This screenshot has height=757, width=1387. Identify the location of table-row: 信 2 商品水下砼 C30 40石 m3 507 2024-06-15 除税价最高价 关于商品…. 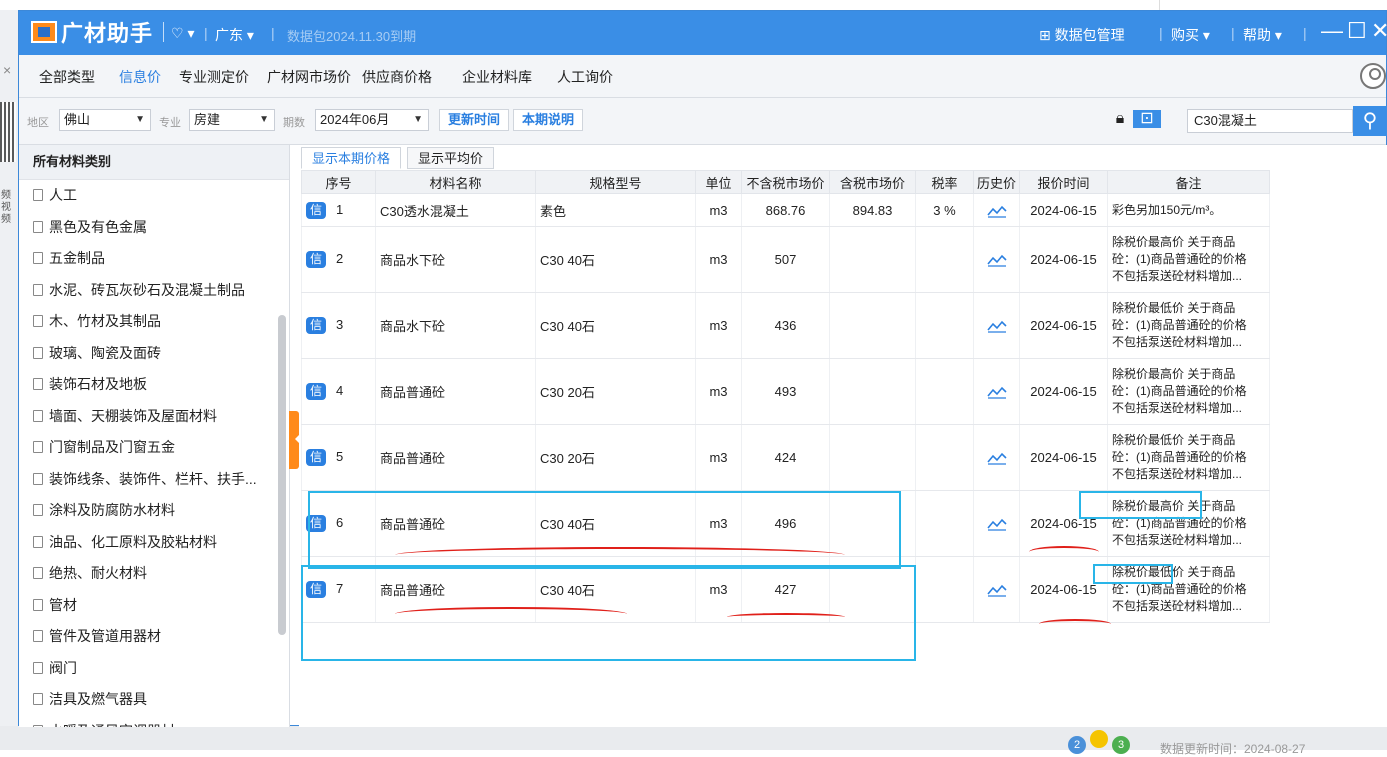
(785, 259).